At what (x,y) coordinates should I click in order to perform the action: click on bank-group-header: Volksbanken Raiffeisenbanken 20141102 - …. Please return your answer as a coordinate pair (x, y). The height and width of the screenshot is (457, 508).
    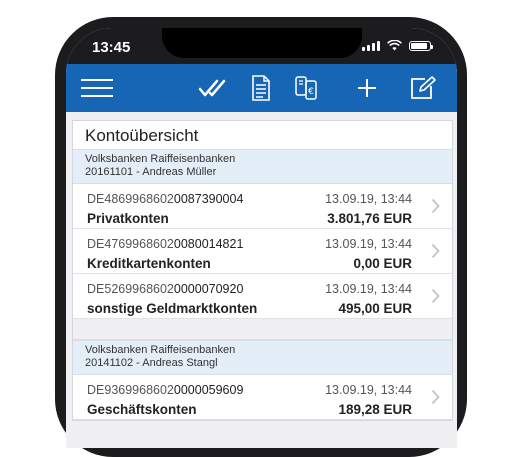
    Looking at the image, I should click on (262, 357).